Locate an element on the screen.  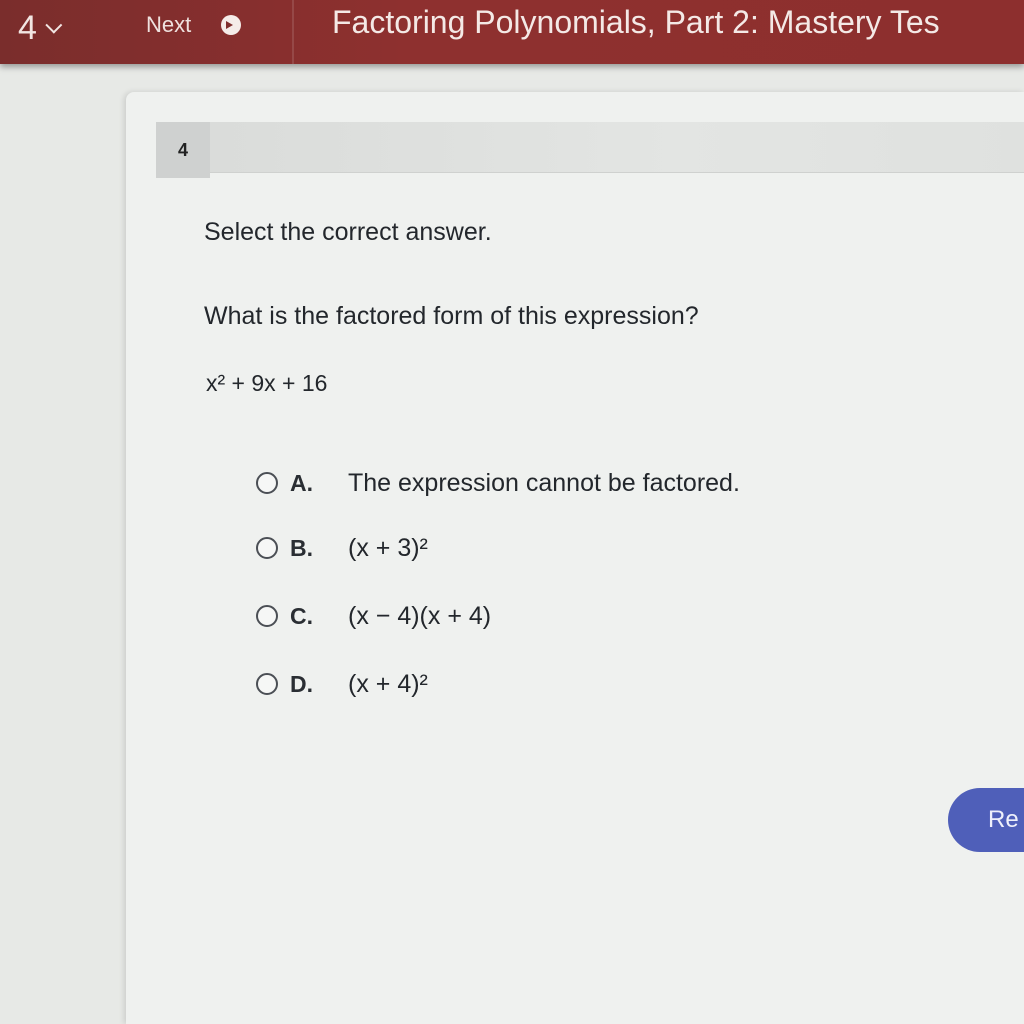
next-button: Next is located at coordinates (194, 25).